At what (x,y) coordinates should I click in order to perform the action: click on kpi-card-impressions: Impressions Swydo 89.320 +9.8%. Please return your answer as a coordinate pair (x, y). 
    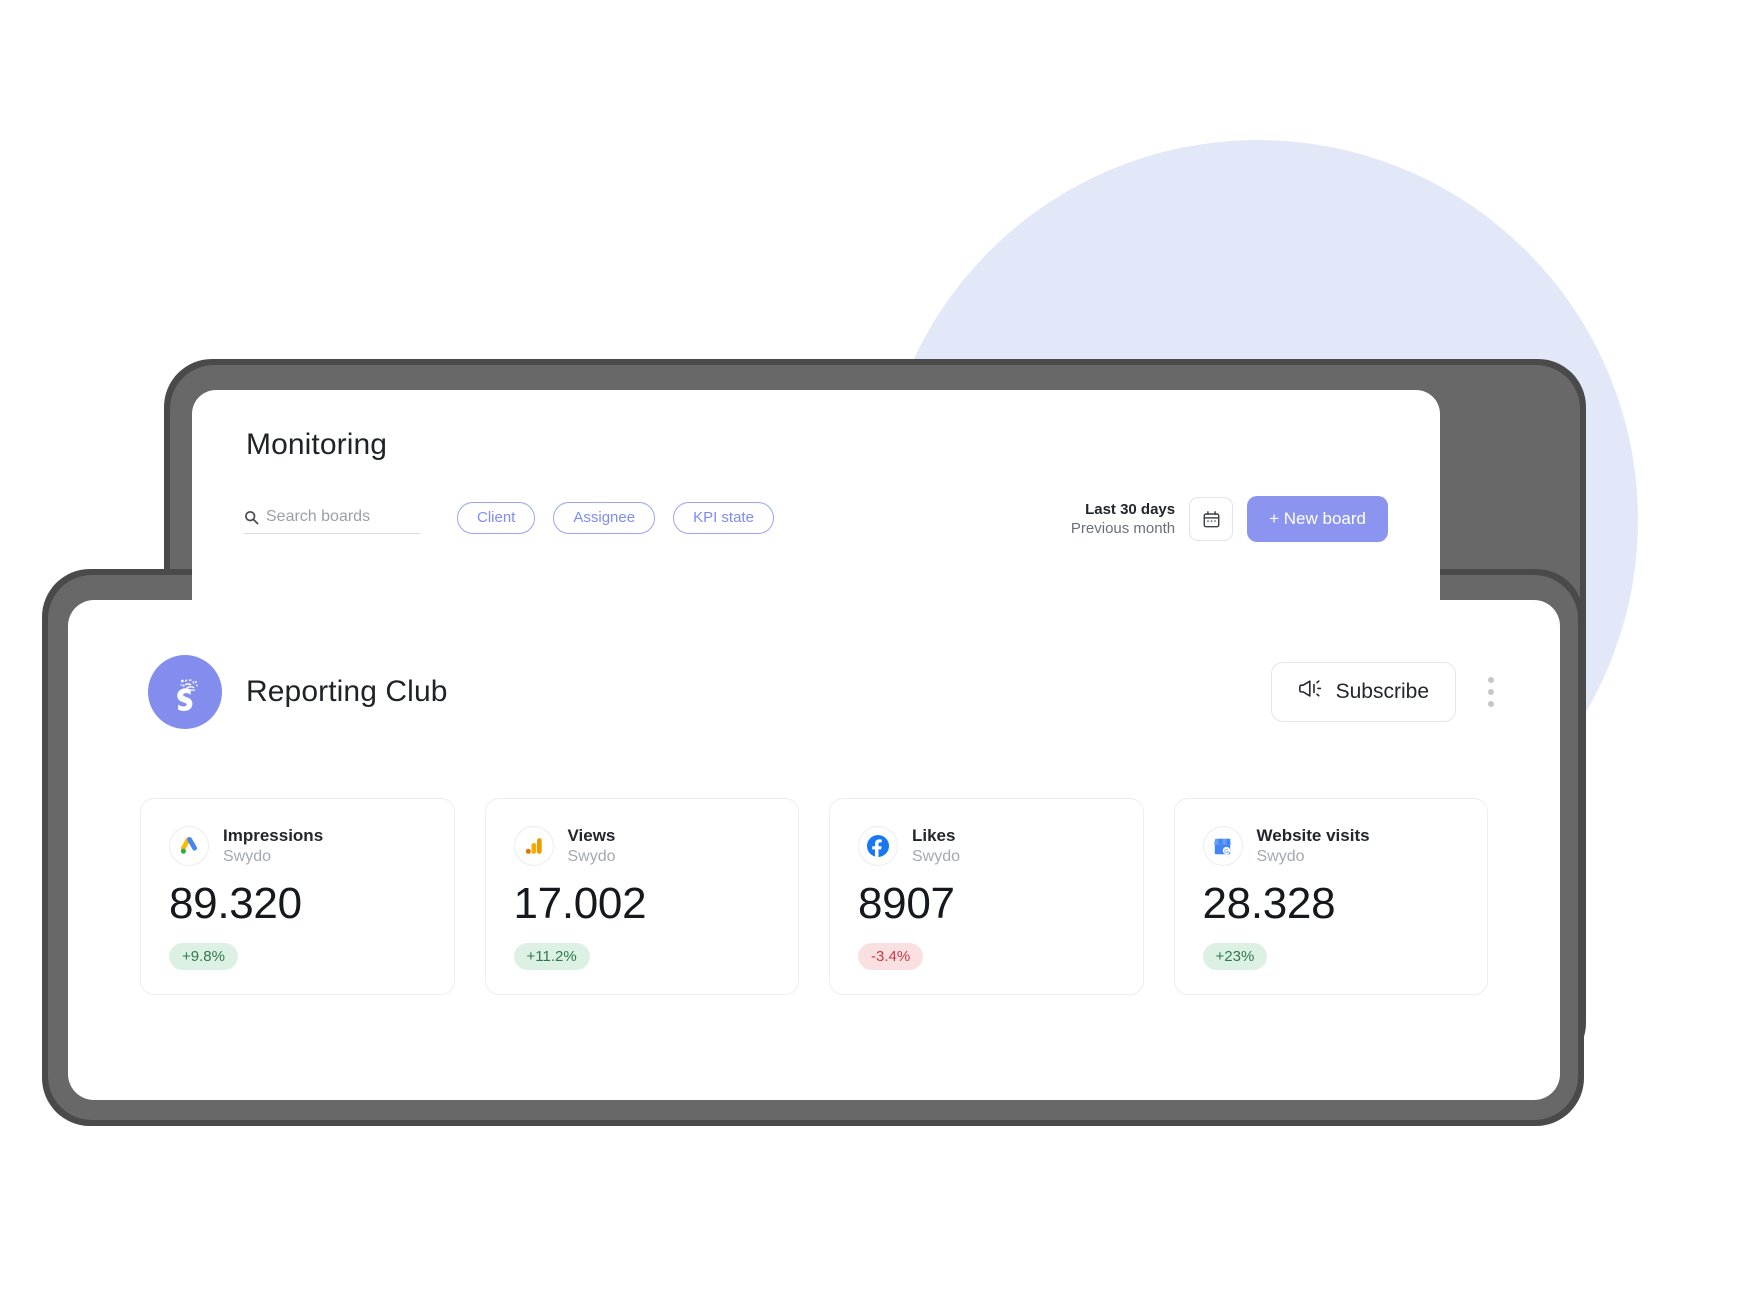
    Looking at the image, I should click on (297, 897).